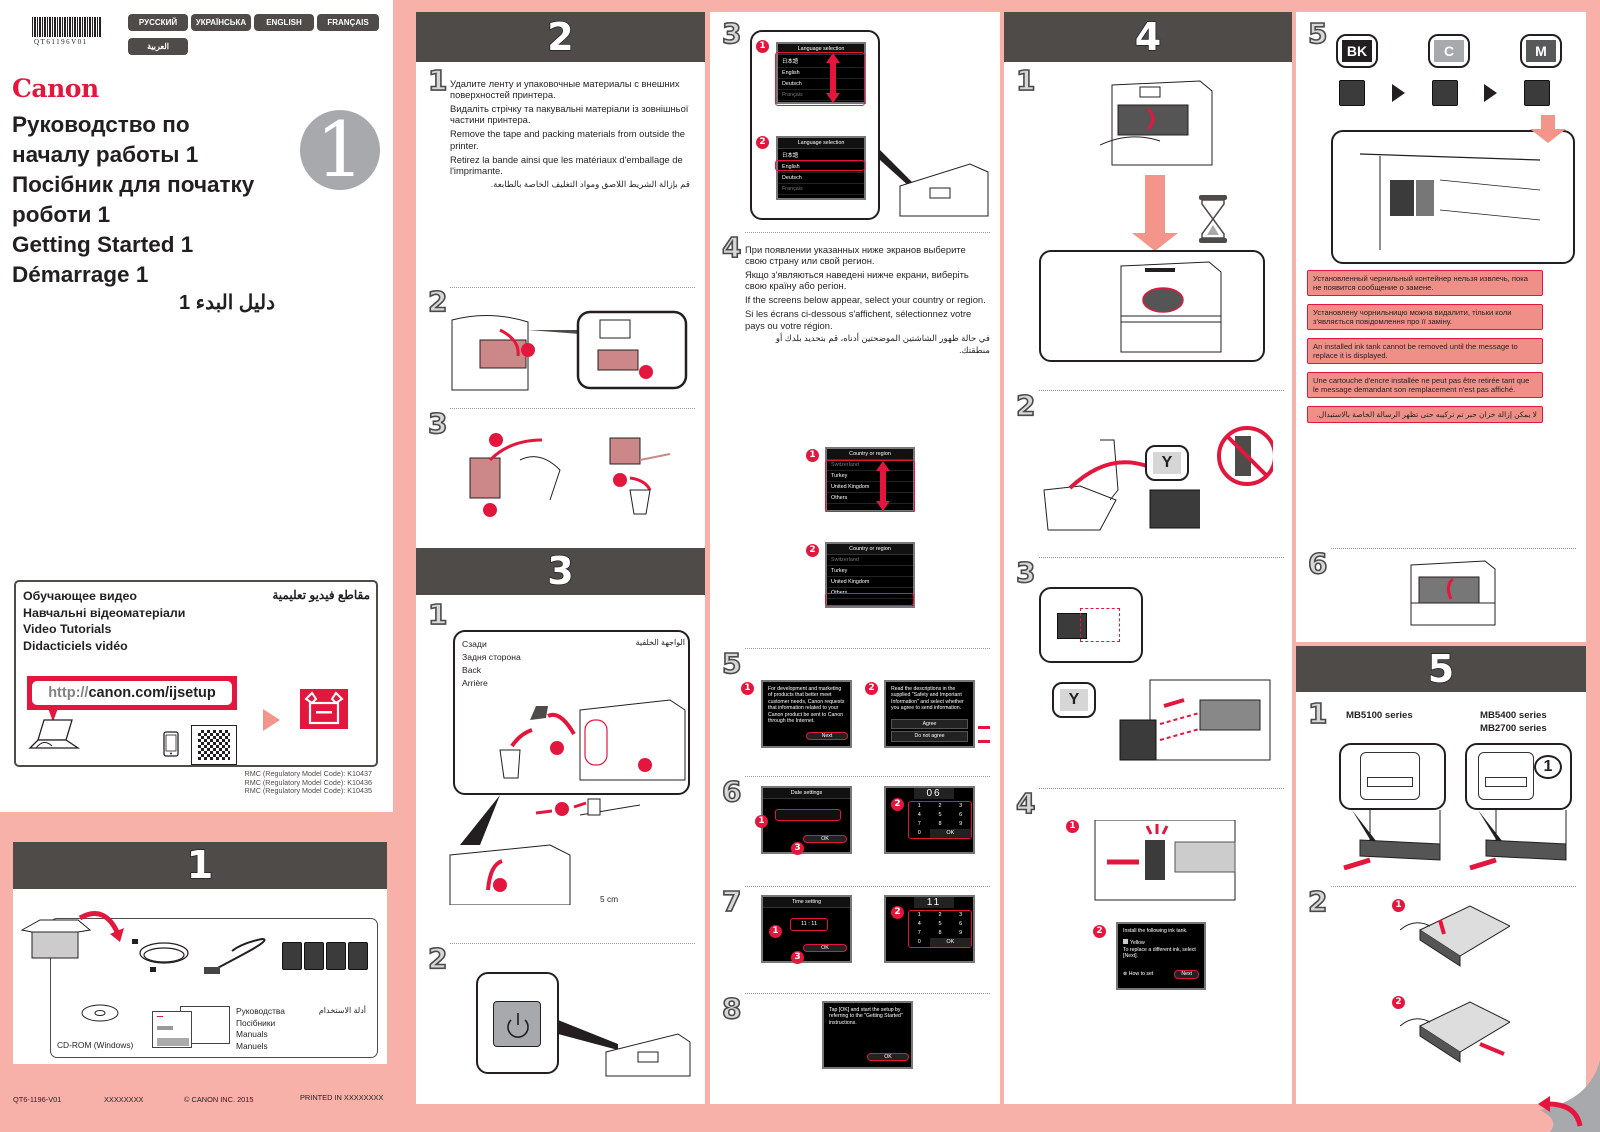  What do you see at coordinates (214, 745) in the screenshot?
I see `qr-code` at bounding box center [214, 745].